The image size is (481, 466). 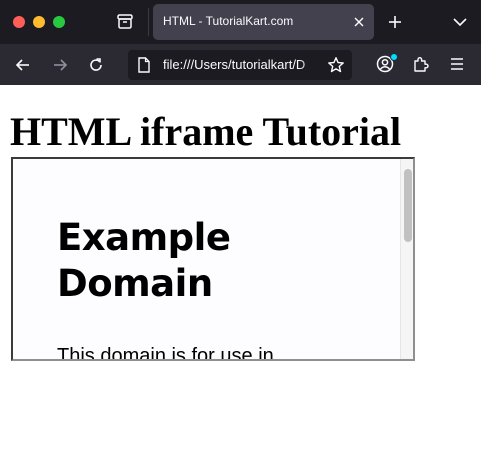 I want to click on arrow-left-icon, so click(x=23, y=65).